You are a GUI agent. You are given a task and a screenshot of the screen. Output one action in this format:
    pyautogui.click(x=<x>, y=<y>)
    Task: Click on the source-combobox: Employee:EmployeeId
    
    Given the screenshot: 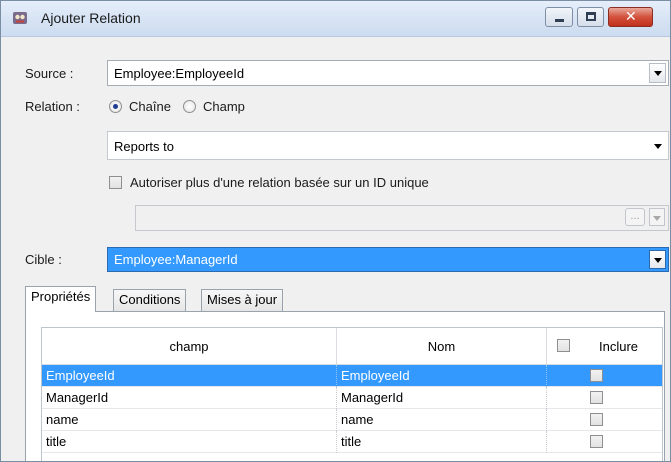 What is the action you would take?
    pyautogui.click(x=388, y=73)
    